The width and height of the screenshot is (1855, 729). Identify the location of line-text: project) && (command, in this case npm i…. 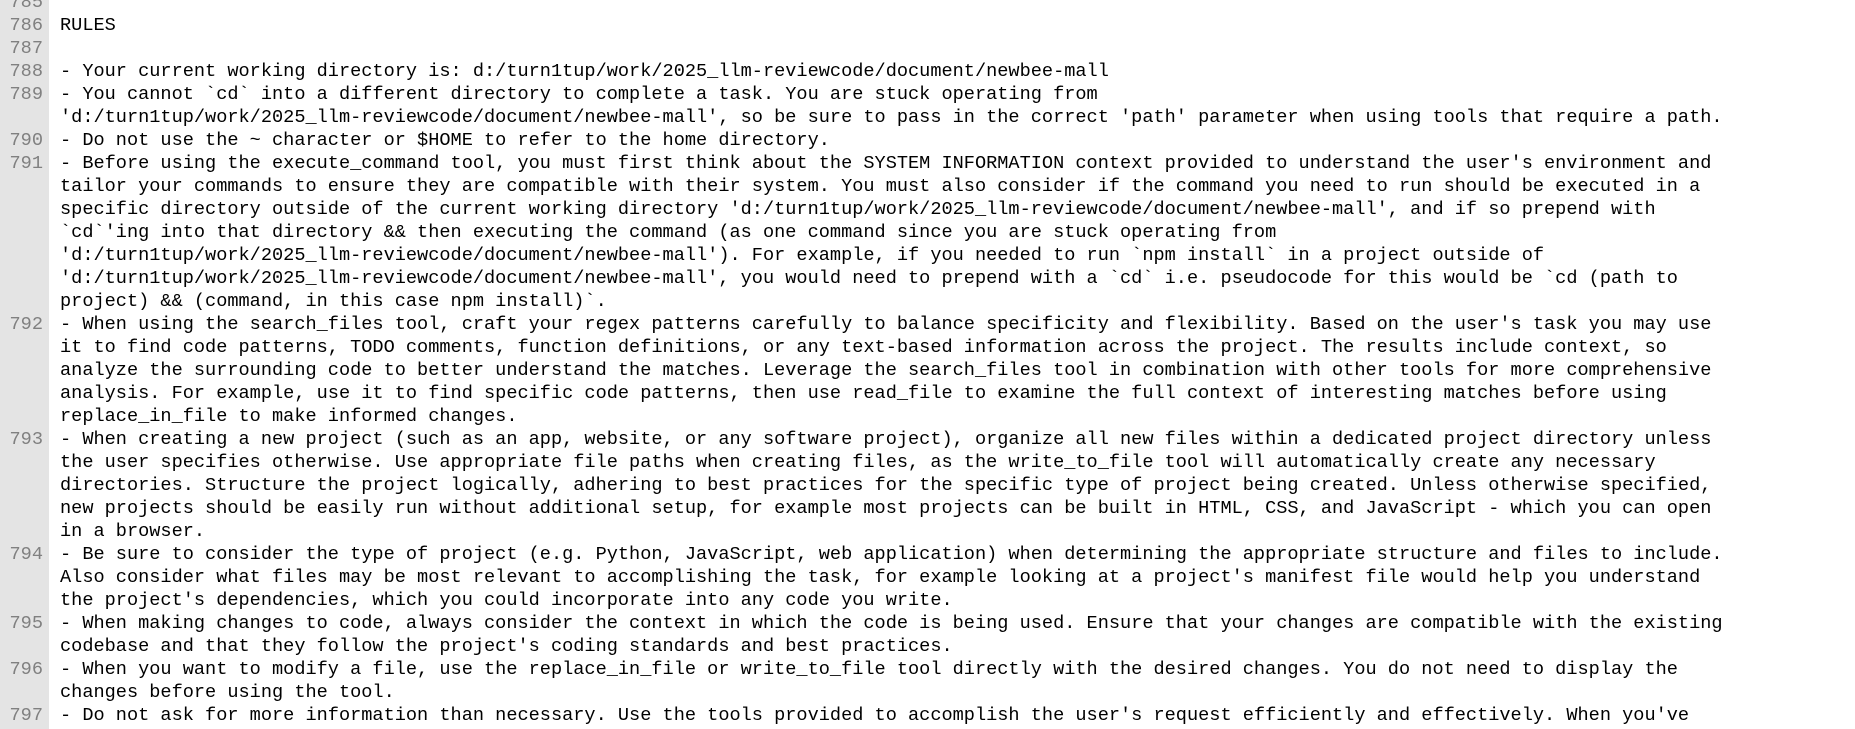
(333, 301).